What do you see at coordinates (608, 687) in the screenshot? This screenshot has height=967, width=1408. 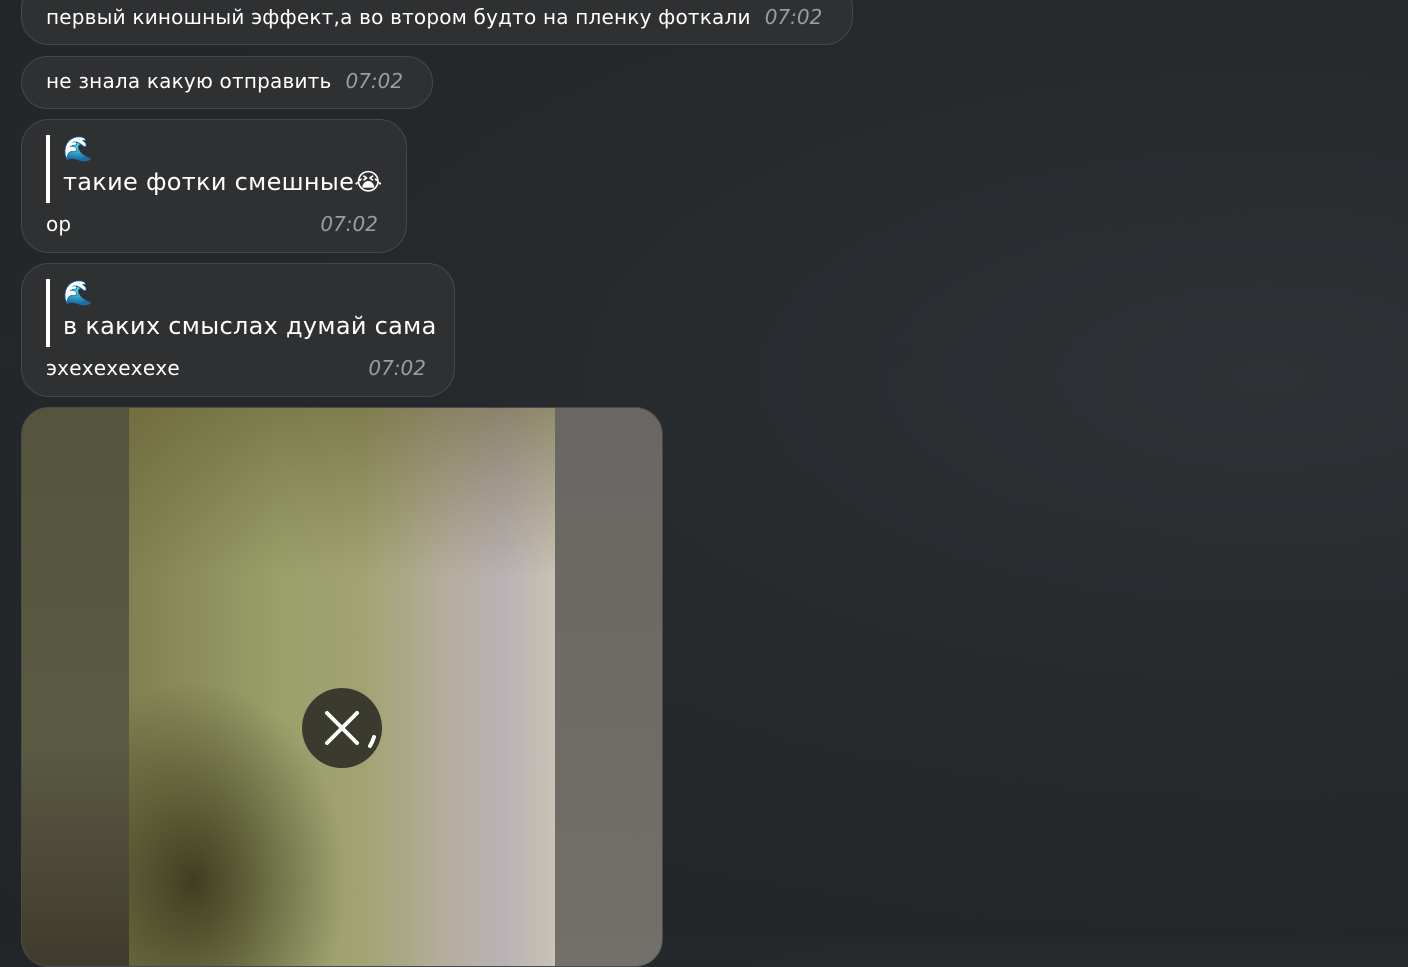 I see `blurred-preview-right` at bounding box center [608, 687].